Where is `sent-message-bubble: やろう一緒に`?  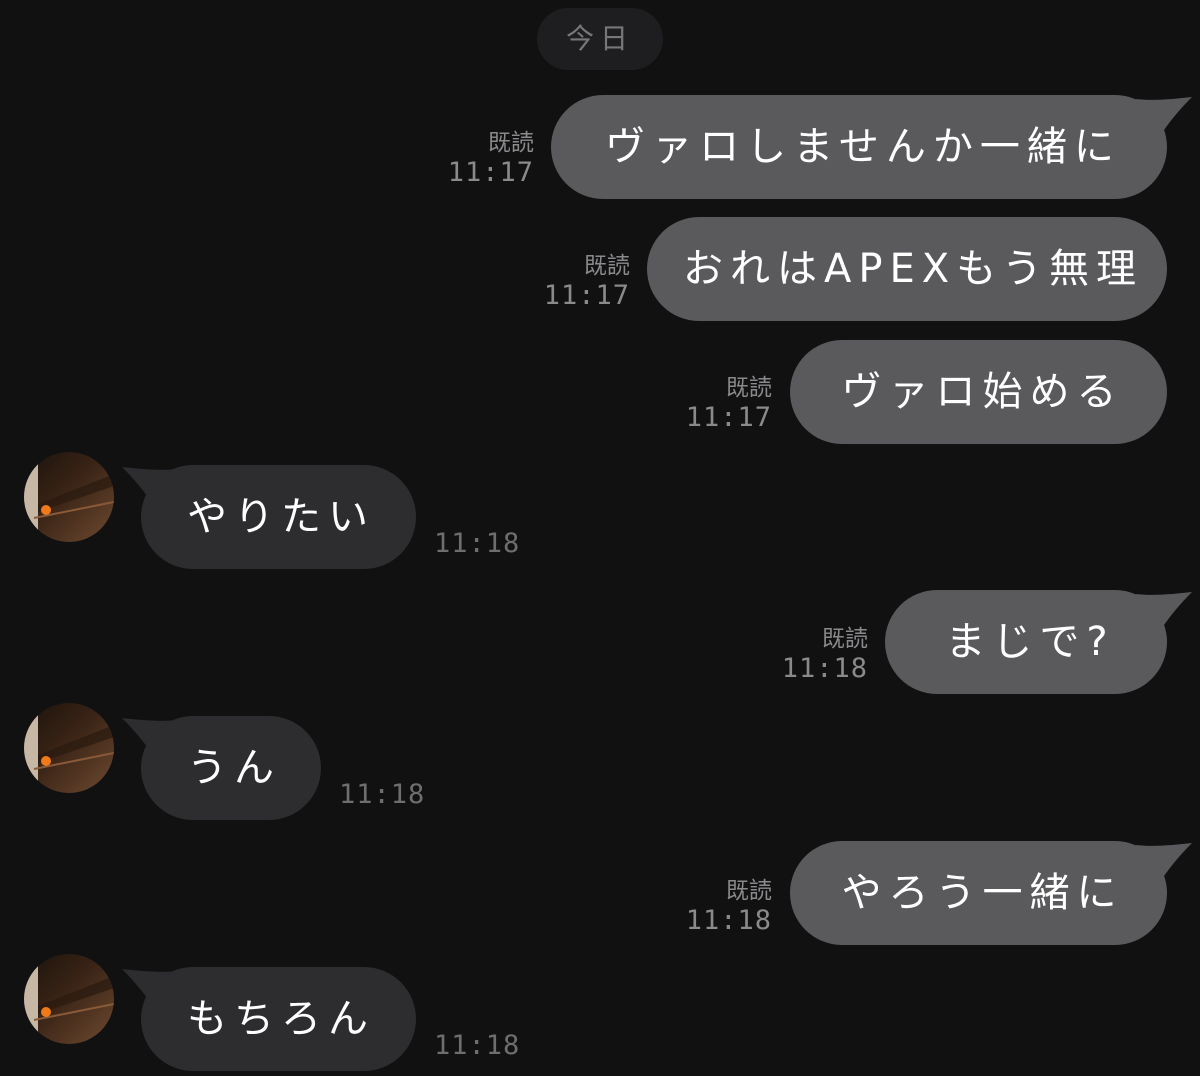 sent-message-bubble: やろう一緒に is located at coordinates (978, 893).